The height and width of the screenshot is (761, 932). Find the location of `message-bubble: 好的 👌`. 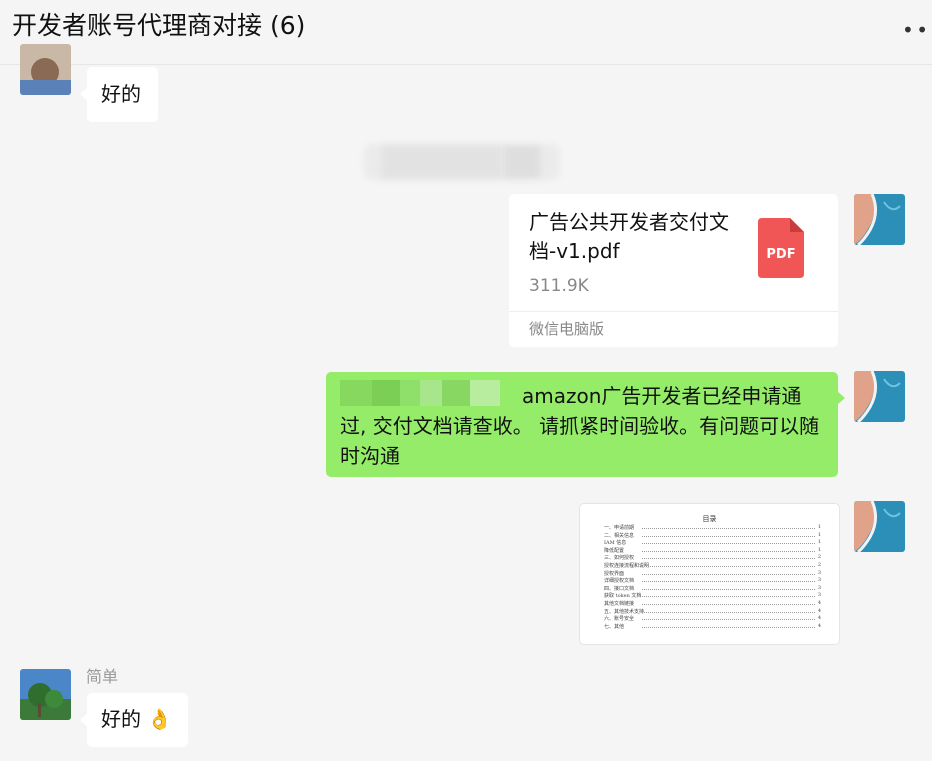

message-bubble: 好的 👌 is located at coordinates (134, 720).